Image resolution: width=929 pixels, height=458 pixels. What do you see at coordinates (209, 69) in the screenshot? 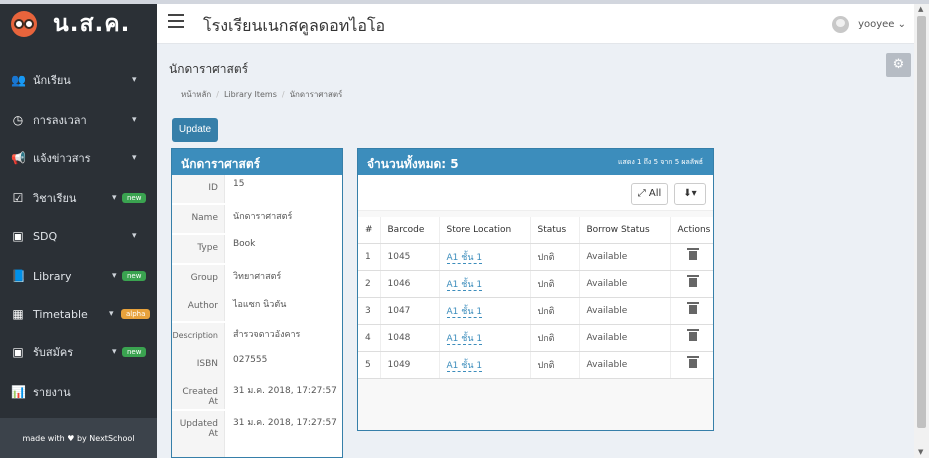
I see `page-title: นักดาราศาสตร์` at bounding box center [209, 69].